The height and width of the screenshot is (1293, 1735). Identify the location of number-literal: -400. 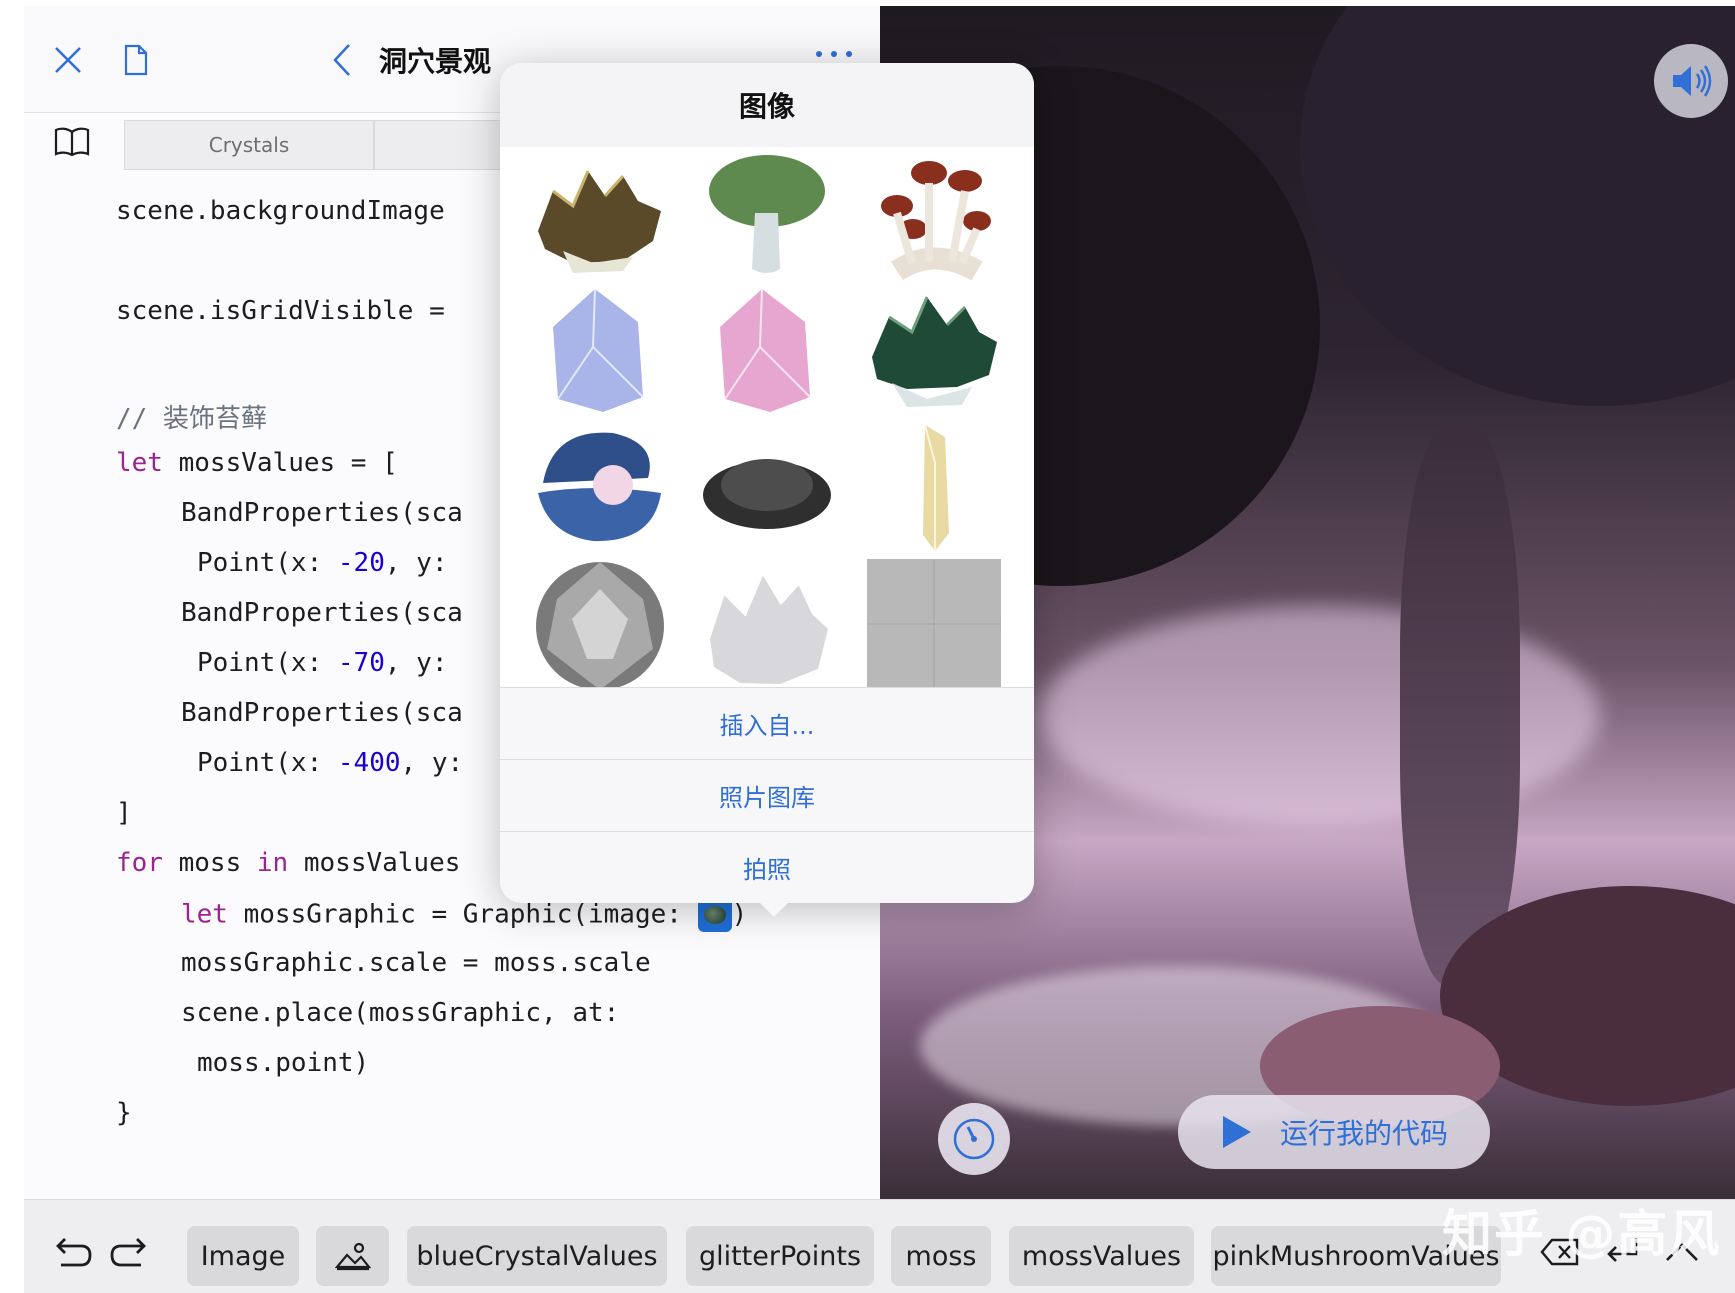
(369, 763).